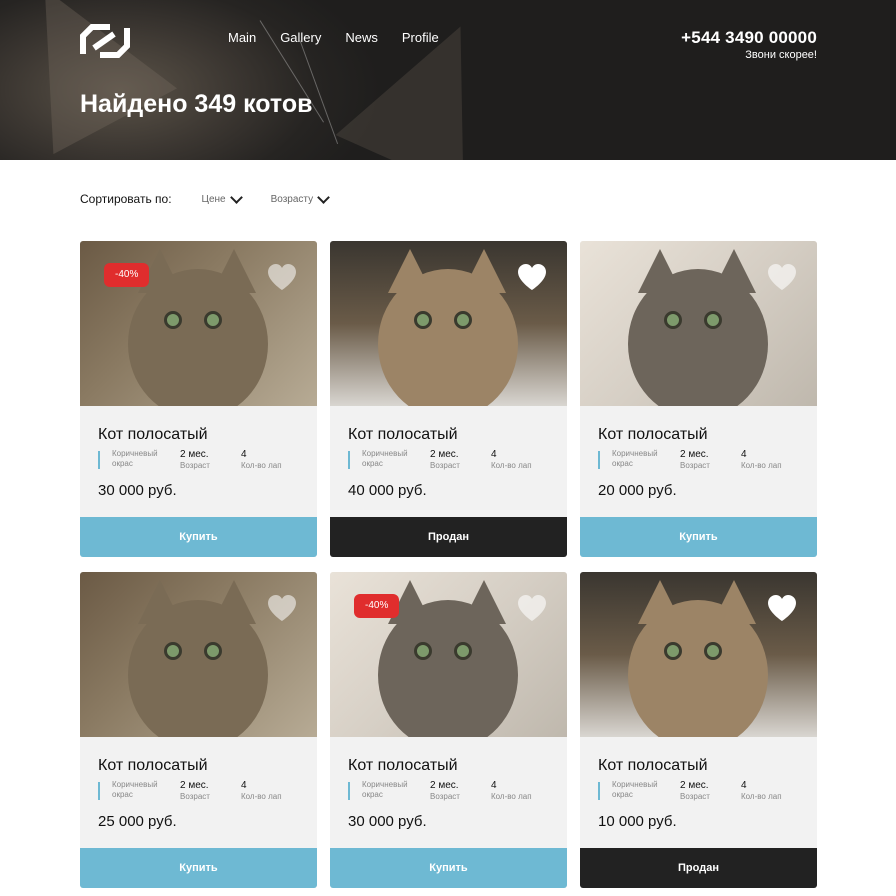 The height and width of the screenshot is (896, 896). I want to click on sort-option-label: Возрасту, so click(292, 199).